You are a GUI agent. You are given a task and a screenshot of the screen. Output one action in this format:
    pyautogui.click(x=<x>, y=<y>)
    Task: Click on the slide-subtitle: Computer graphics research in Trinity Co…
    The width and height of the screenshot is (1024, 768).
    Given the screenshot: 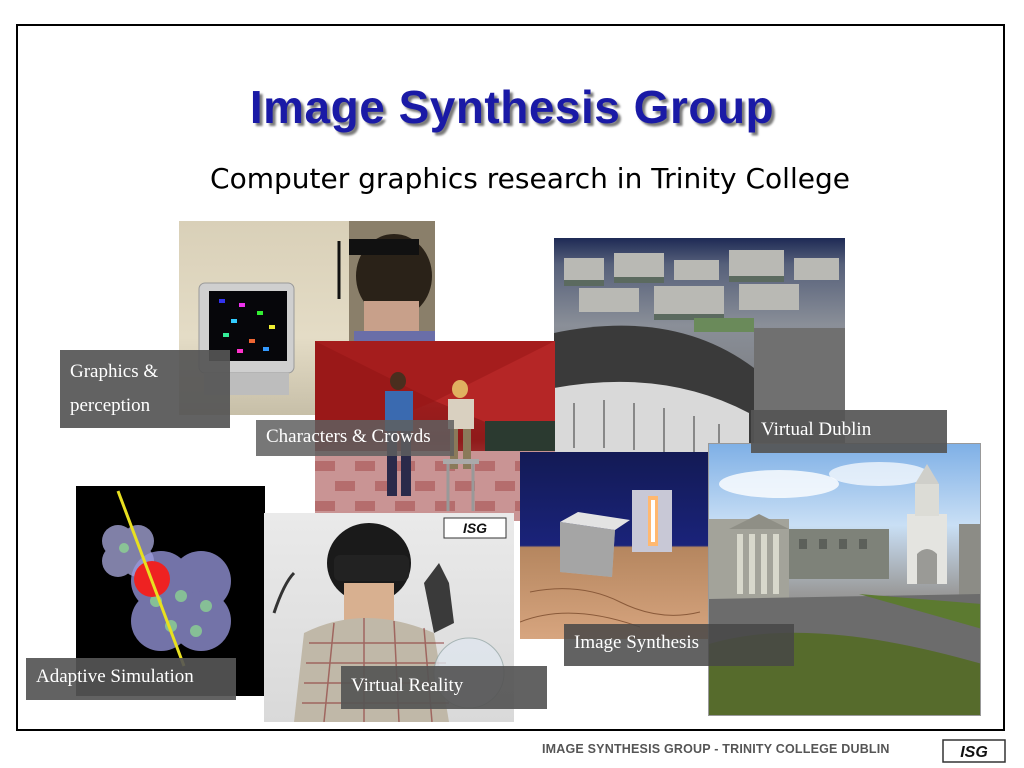 What is the action you would take?
    pyautogui.click(x=530, y=178)
    